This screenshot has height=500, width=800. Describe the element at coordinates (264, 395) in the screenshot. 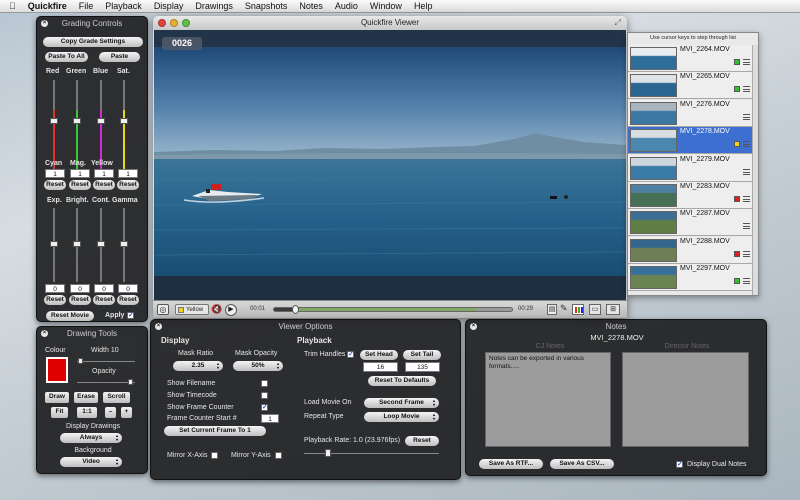

I see `show-timecode-checkbox` at that location.